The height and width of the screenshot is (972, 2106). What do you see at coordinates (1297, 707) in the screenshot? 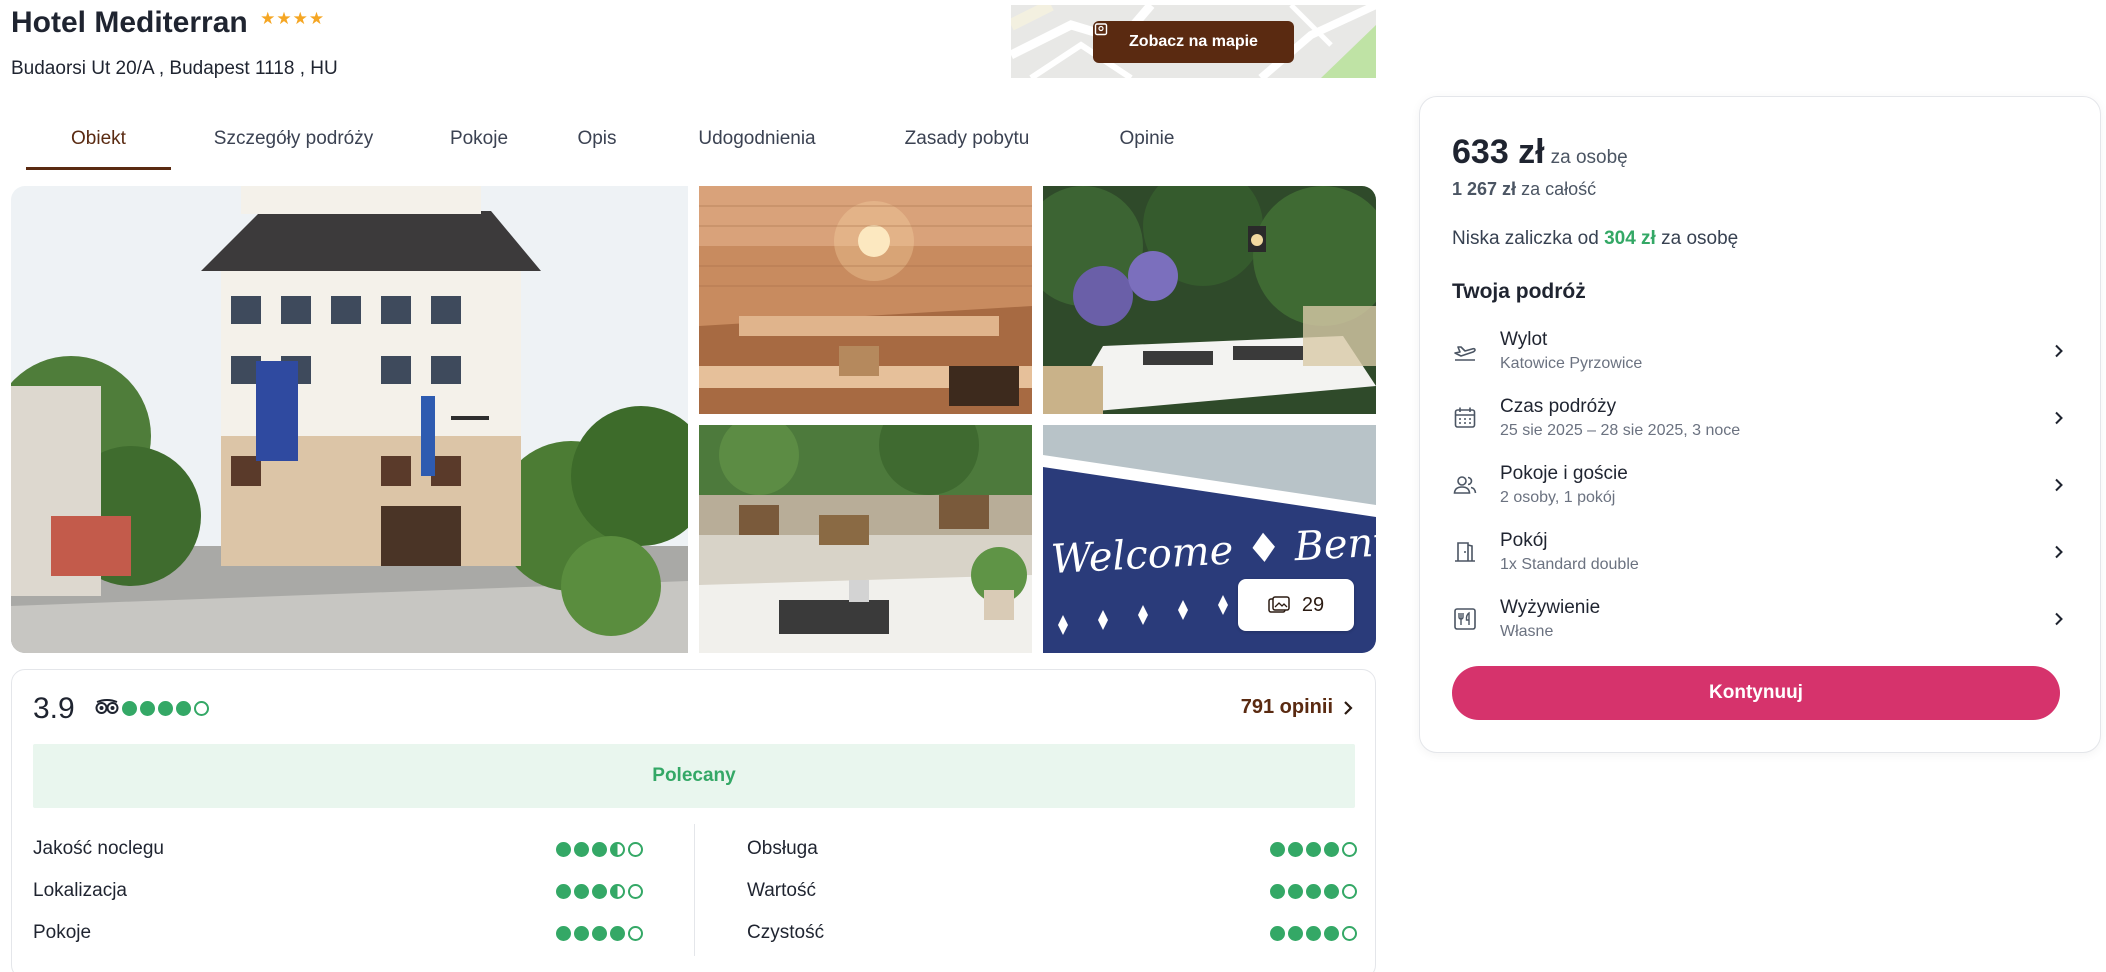
I see `reviews-link: 791 opinii` at bounding box center [1297, 707].